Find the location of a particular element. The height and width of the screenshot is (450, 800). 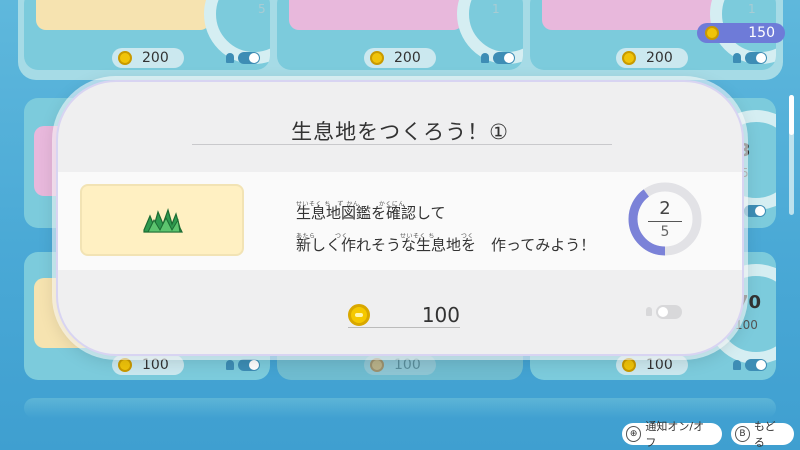

progress-divider is located at coordinates (665, 221).